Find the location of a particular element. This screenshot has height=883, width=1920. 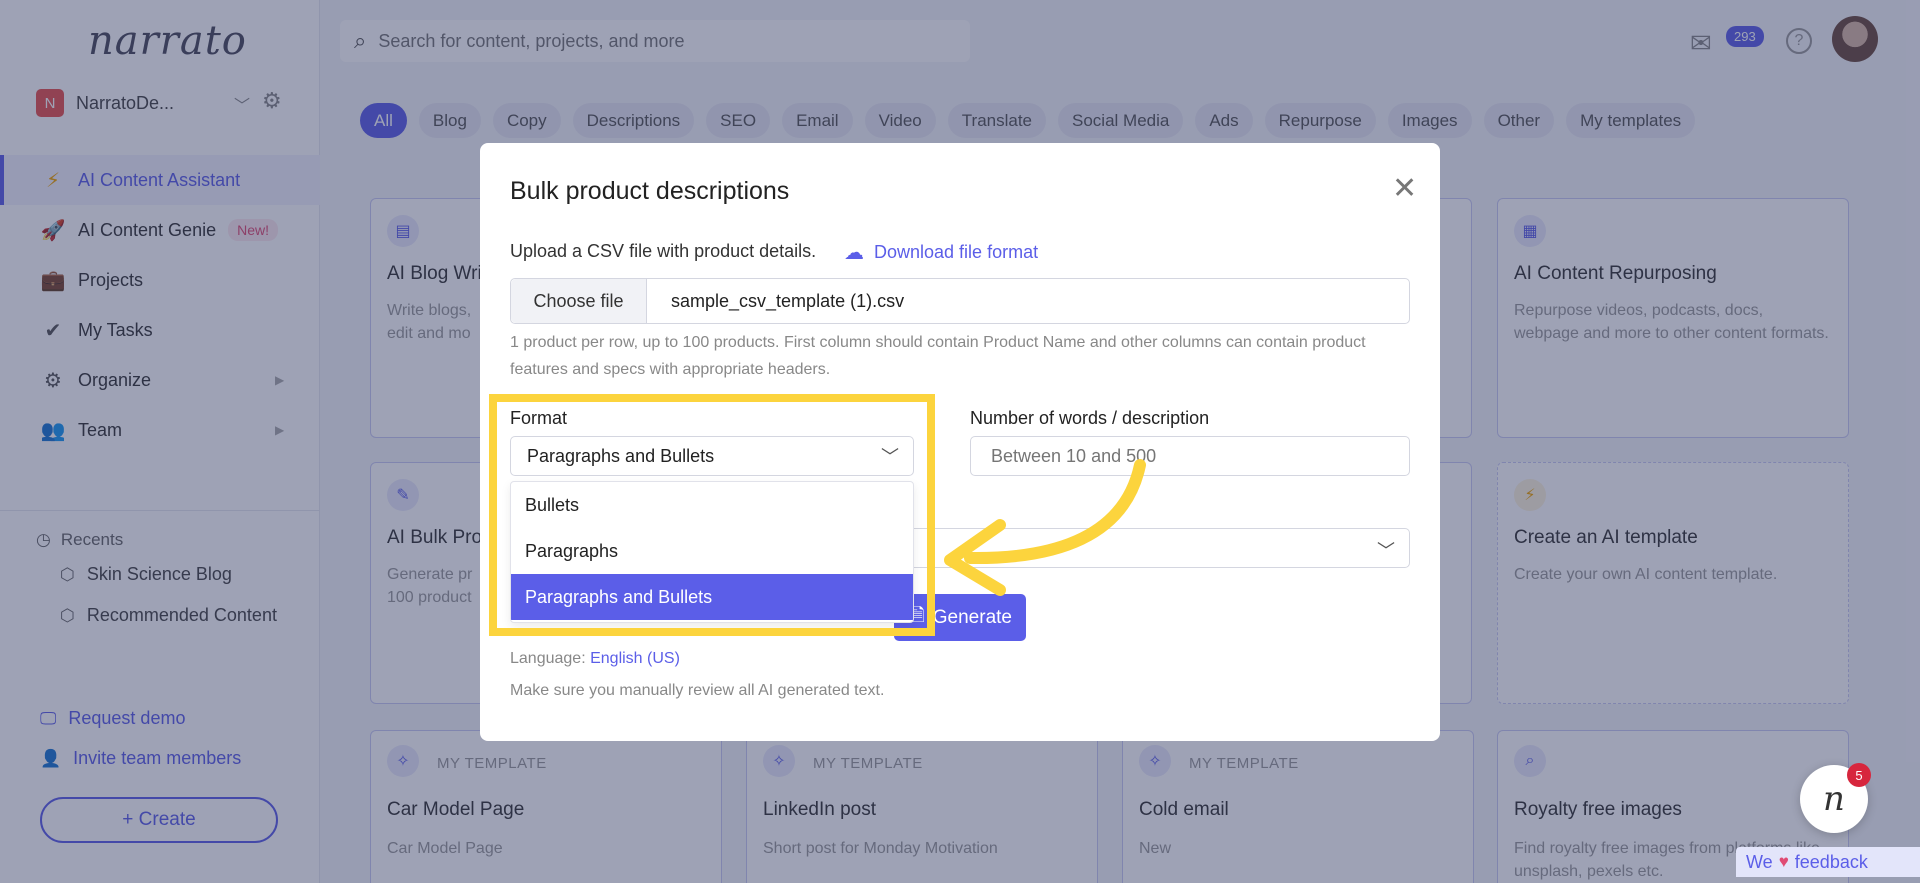

heart-icon: ♥ is located at coordinates (1783, 861).